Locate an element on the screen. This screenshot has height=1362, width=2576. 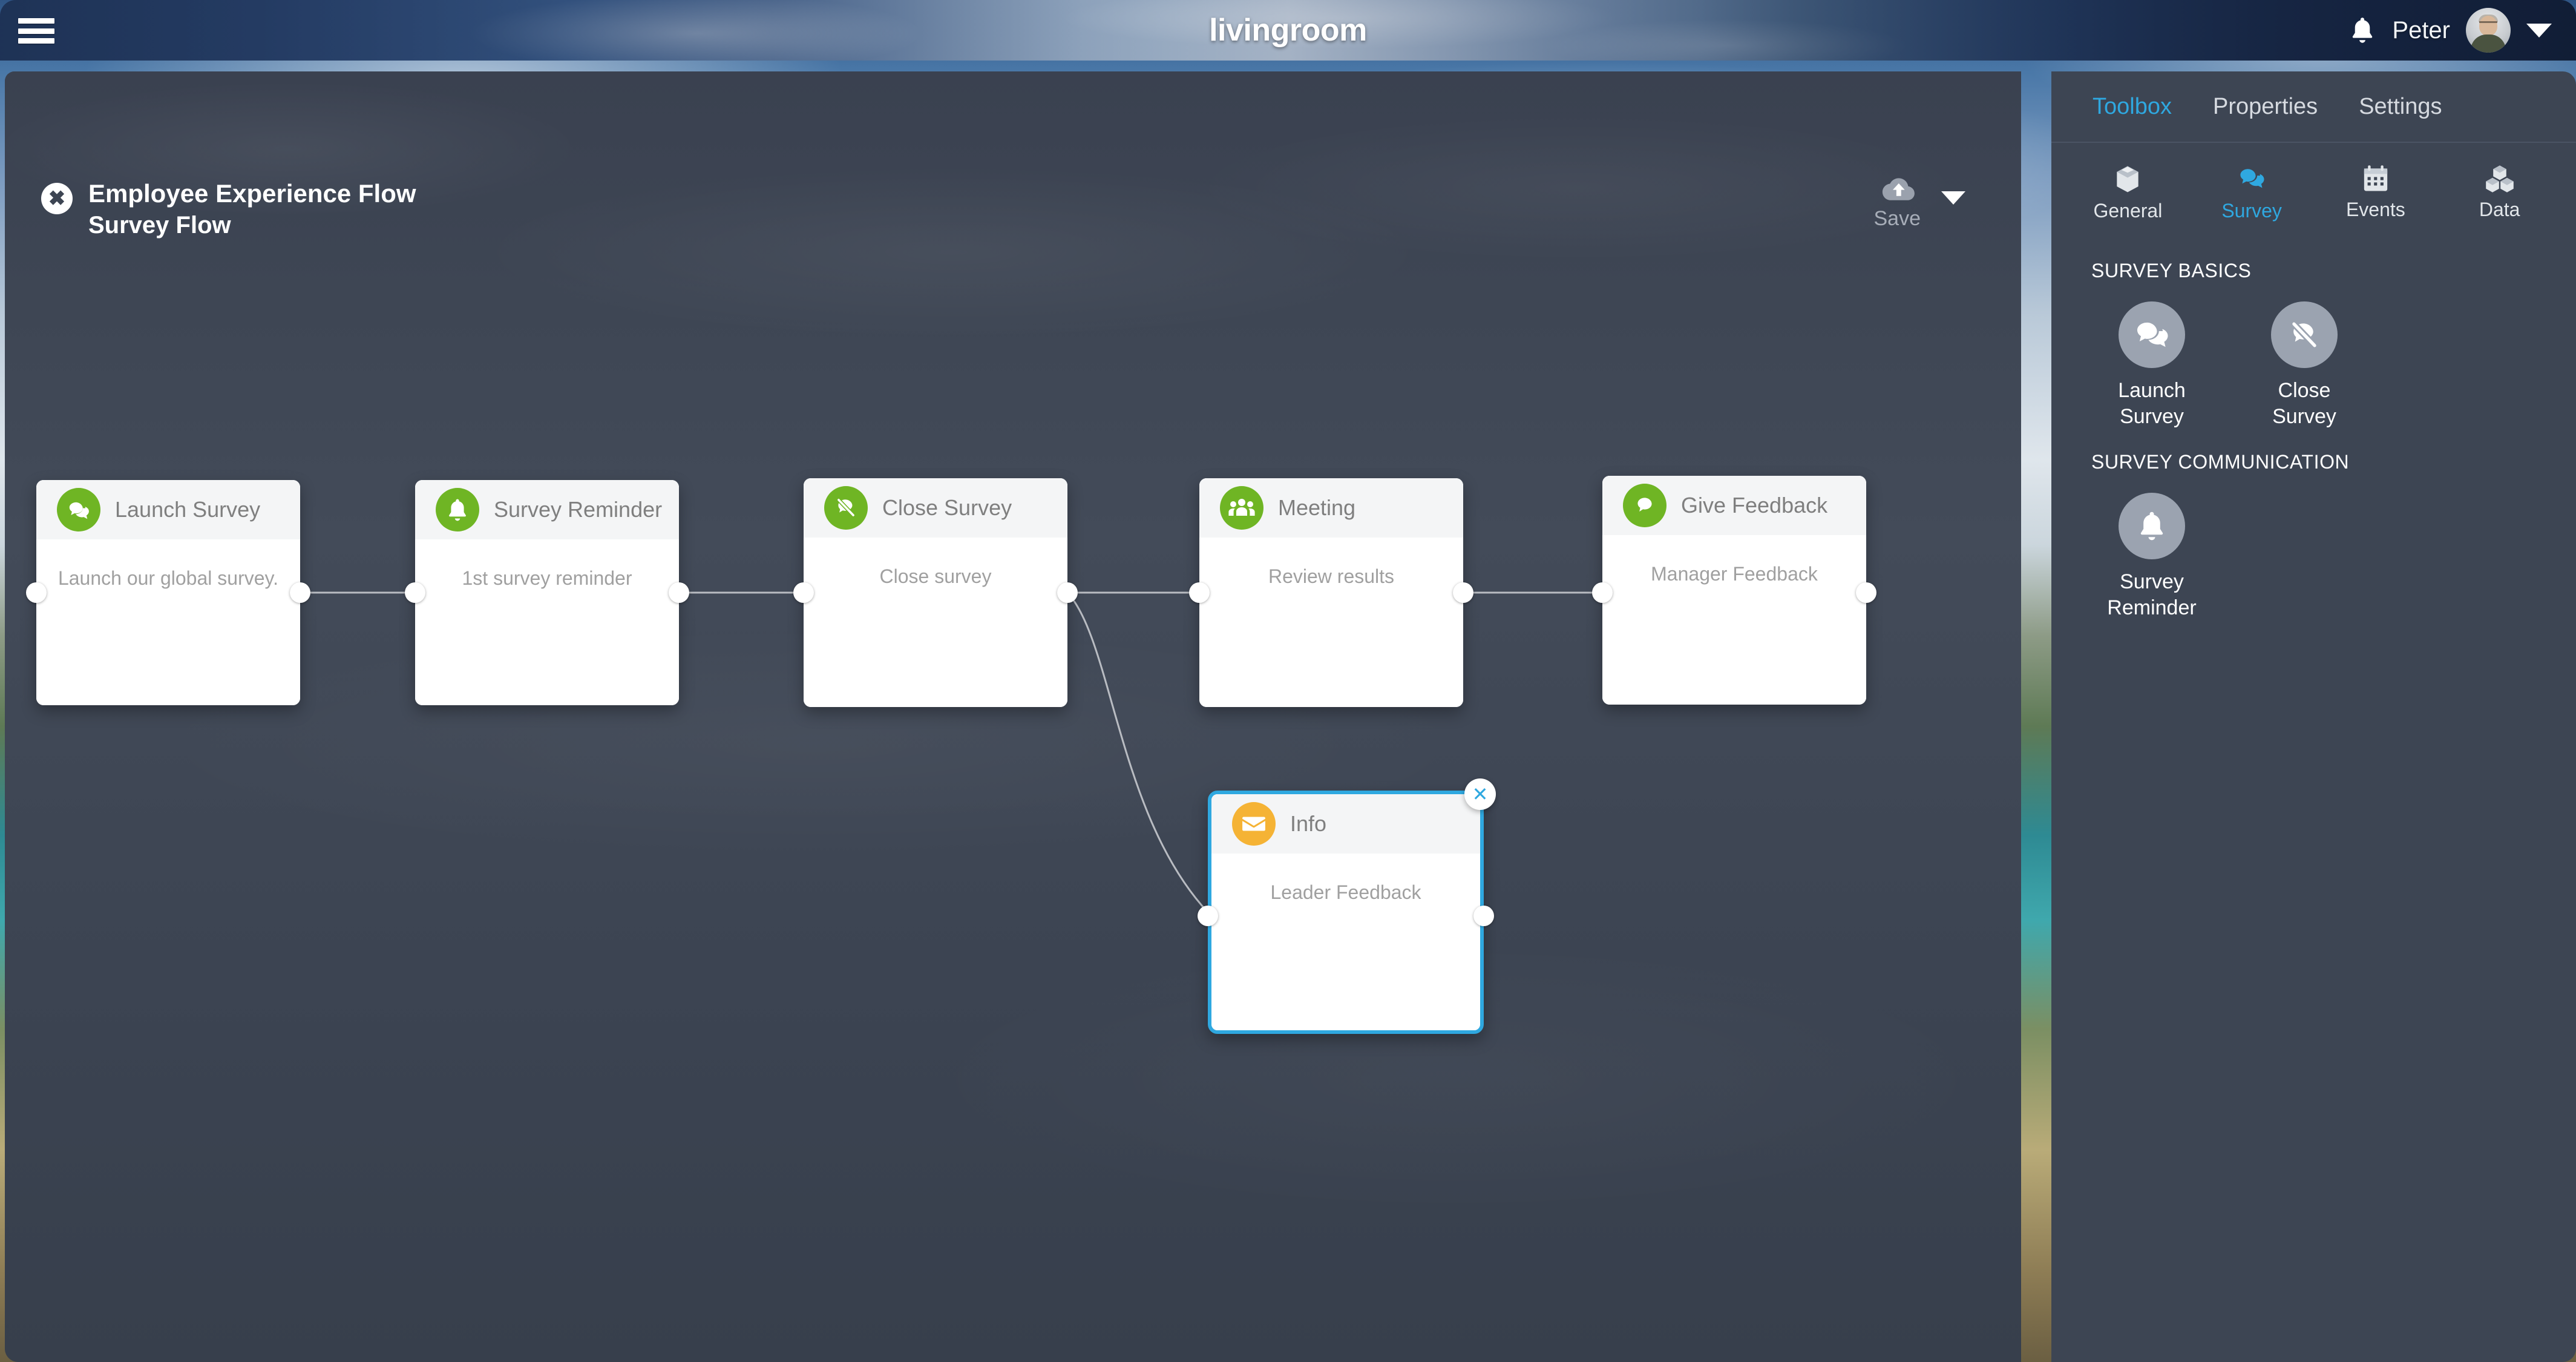
node-description: Launch our global survey. is located at coordinates (168, 578).